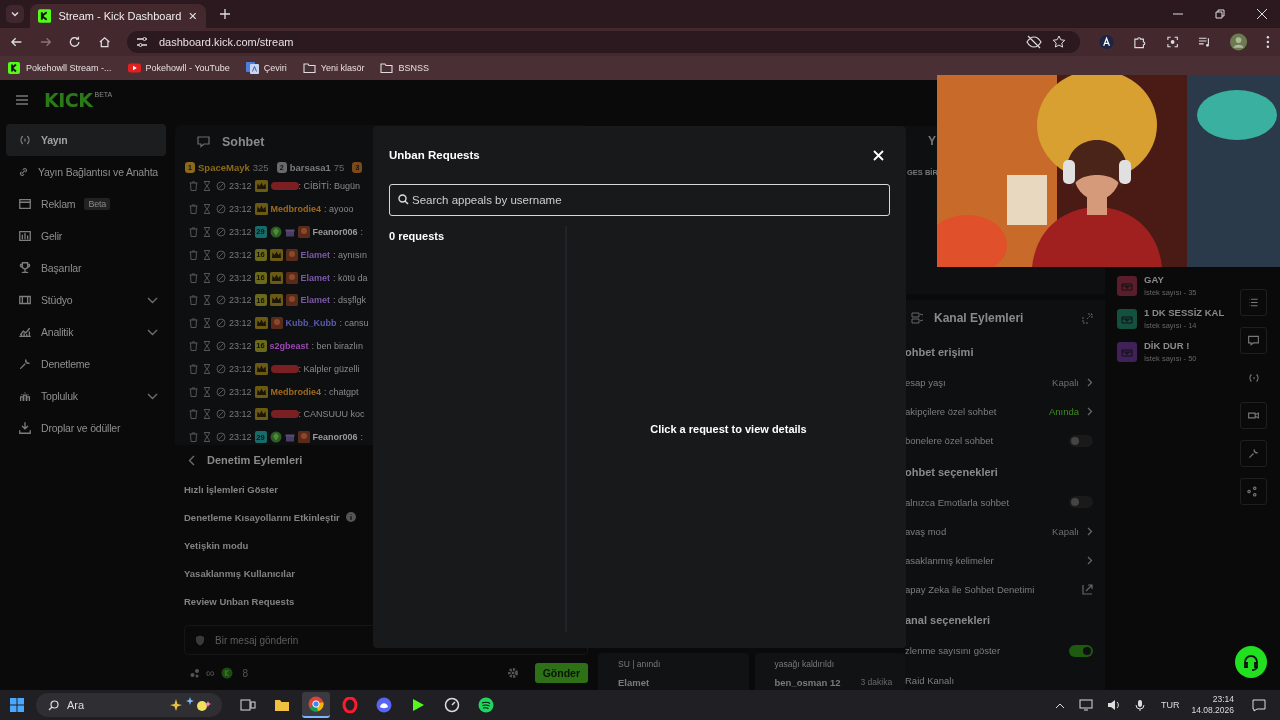 The height and width of the screenshot is (720, 1280). Describe the element at coordinates (195, 673) in the screenshot. I see `dots-icon` at that location.